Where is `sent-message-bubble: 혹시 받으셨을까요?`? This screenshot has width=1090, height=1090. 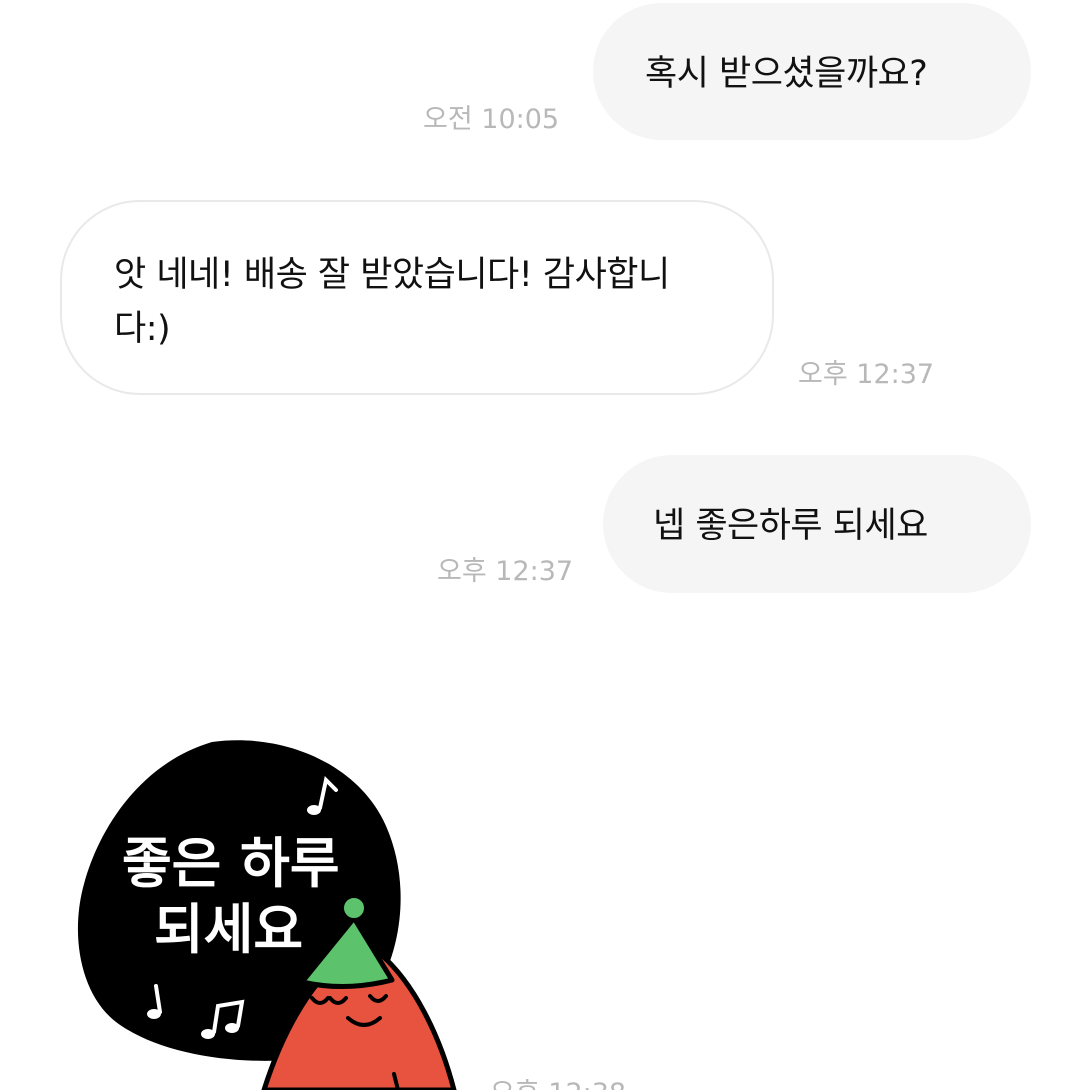
sent-message-bubble: 혹시 받으셨을까요? is located at coordinates (812, 71).